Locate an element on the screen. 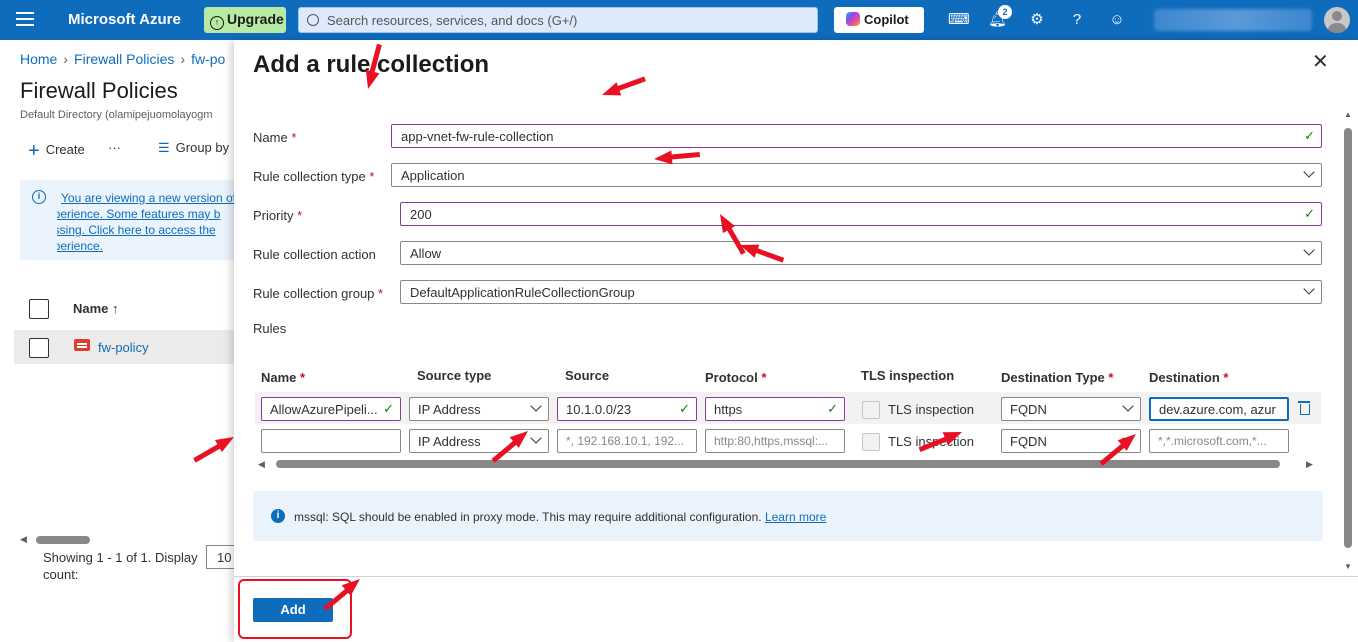 The width and height of the screenshot is (1358, 642). list-icon: ☰ is located at coordinates (164, 147).